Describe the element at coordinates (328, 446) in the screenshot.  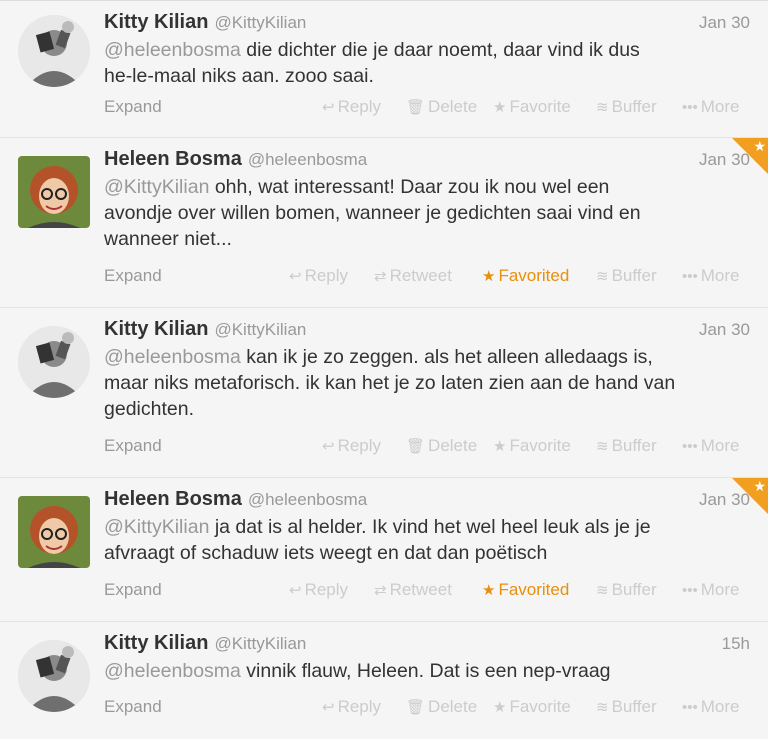
I see `reply-icon: ↩` at that location.